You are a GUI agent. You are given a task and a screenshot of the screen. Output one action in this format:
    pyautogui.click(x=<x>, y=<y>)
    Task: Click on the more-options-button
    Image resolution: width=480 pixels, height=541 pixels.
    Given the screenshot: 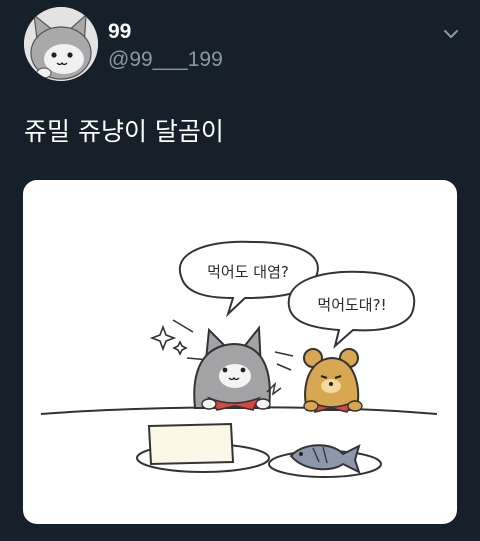 What is the action you would take?
    pyautogui.click(x=451, y=34)
    